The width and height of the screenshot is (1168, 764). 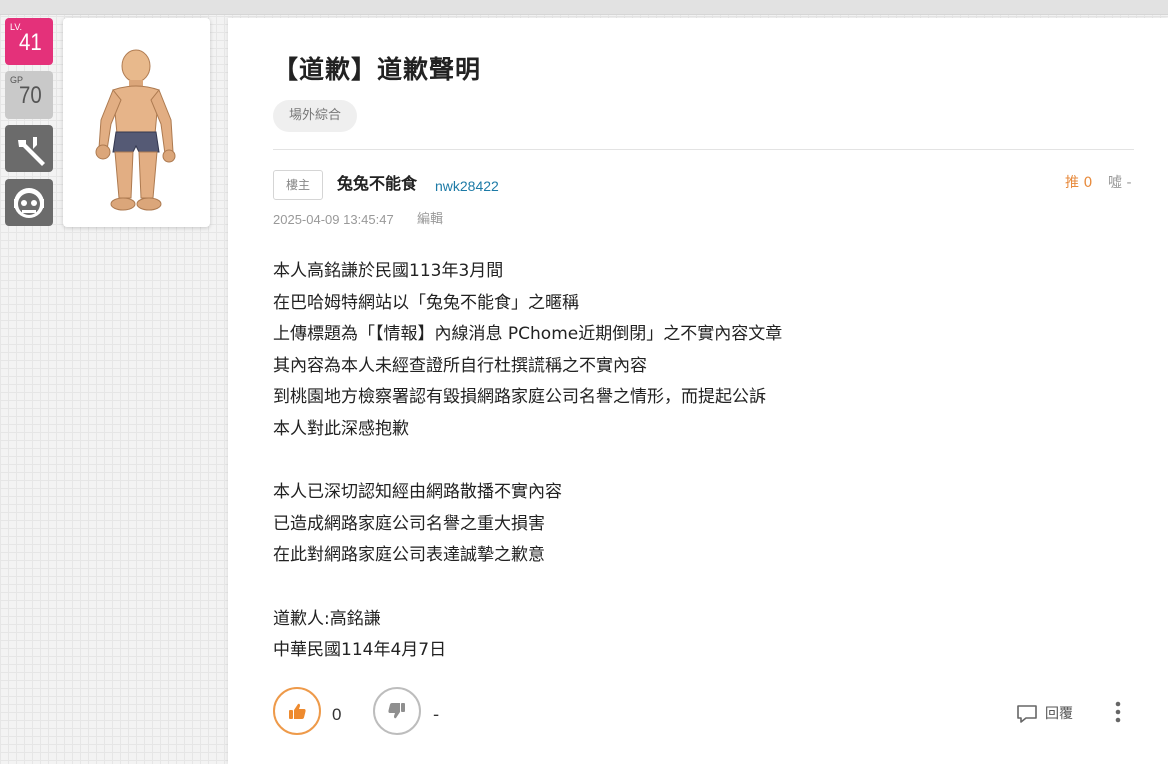 I want to click on level-badge: LV. 41, so click(x=29, y=41).